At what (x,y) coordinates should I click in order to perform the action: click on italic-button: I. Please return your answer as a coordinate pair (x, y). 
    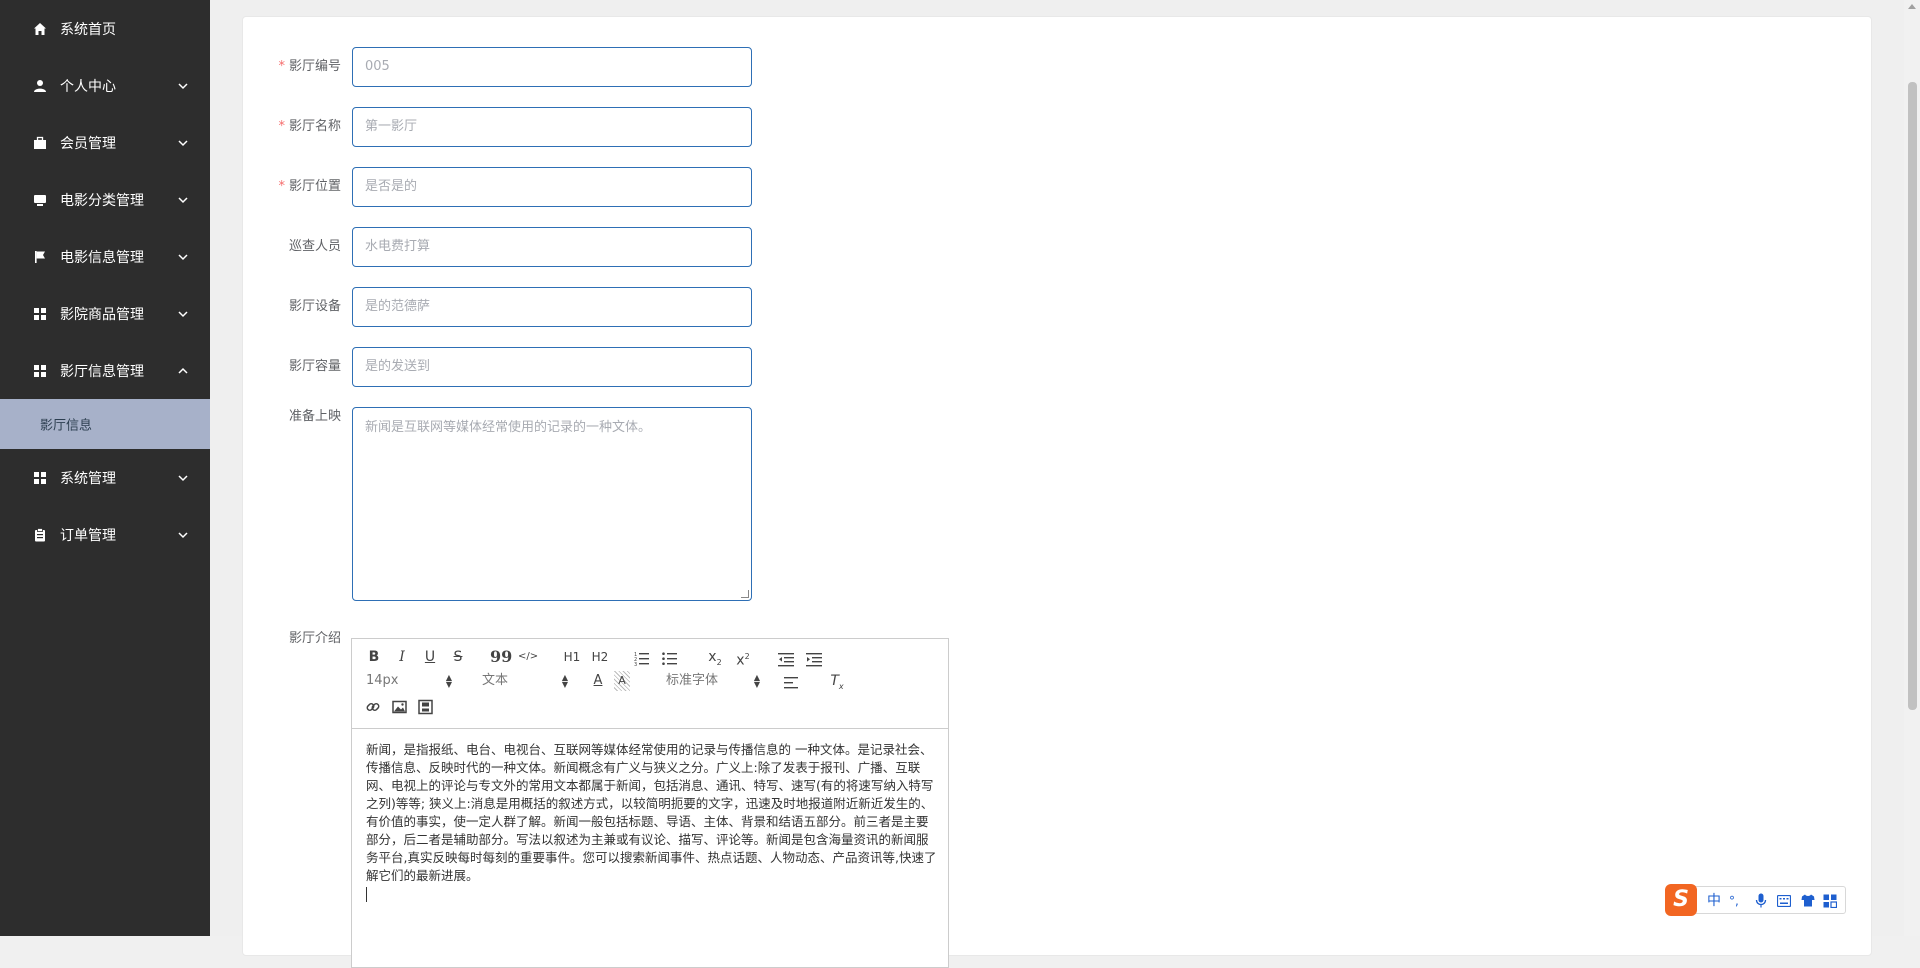
    Looking at the image, I should click on (402, 657).